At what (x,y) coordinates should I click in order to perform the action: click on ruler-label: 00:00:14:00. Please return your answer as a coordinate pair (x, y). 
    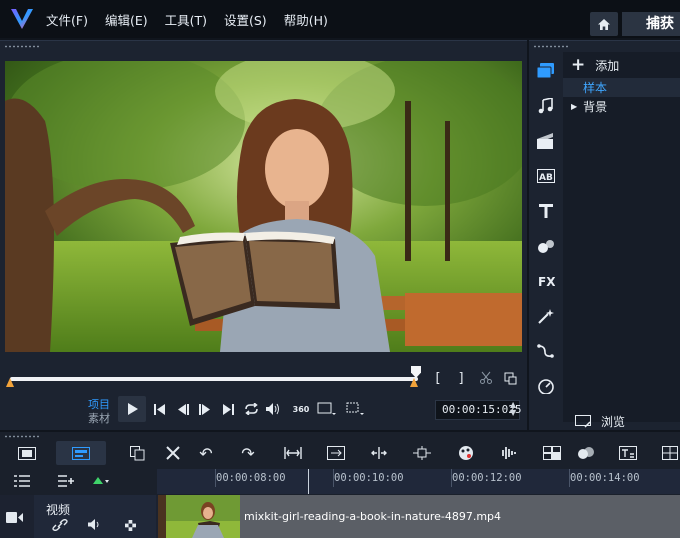
    Looking at the image, I should click on (605, 478).